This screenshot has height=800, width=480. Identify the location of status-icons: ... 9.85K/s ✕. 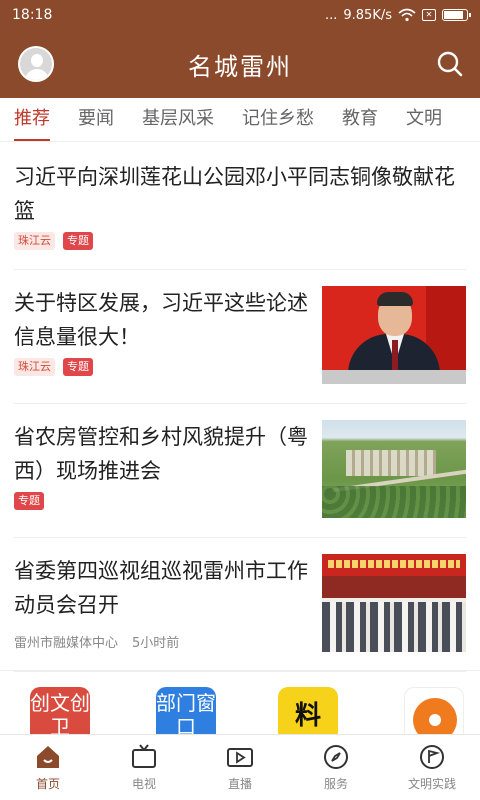
(397, 15).